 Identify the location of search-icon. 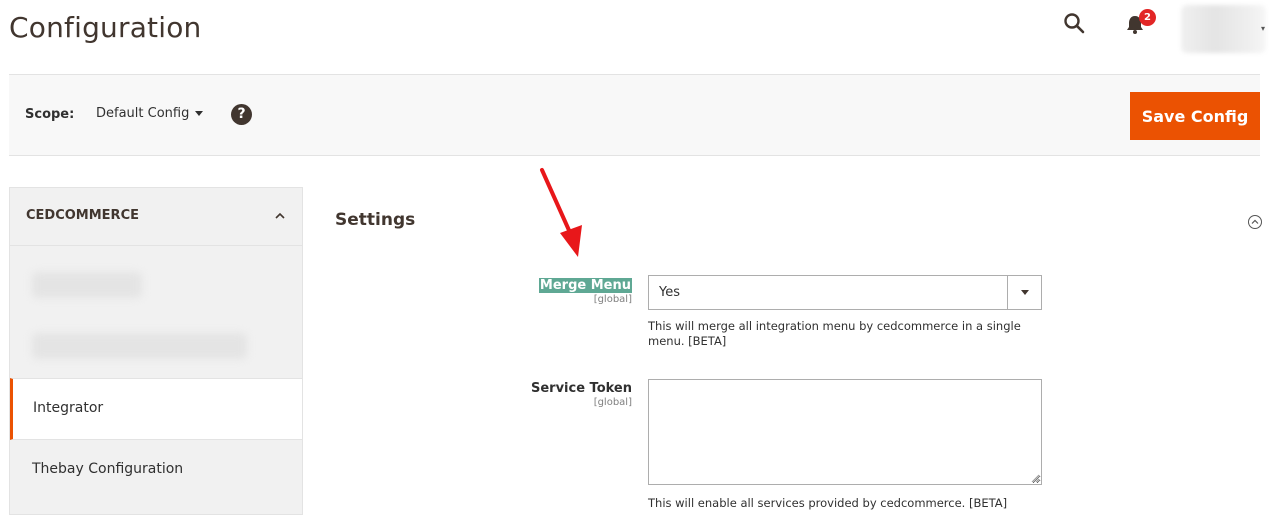
(1074, 23).